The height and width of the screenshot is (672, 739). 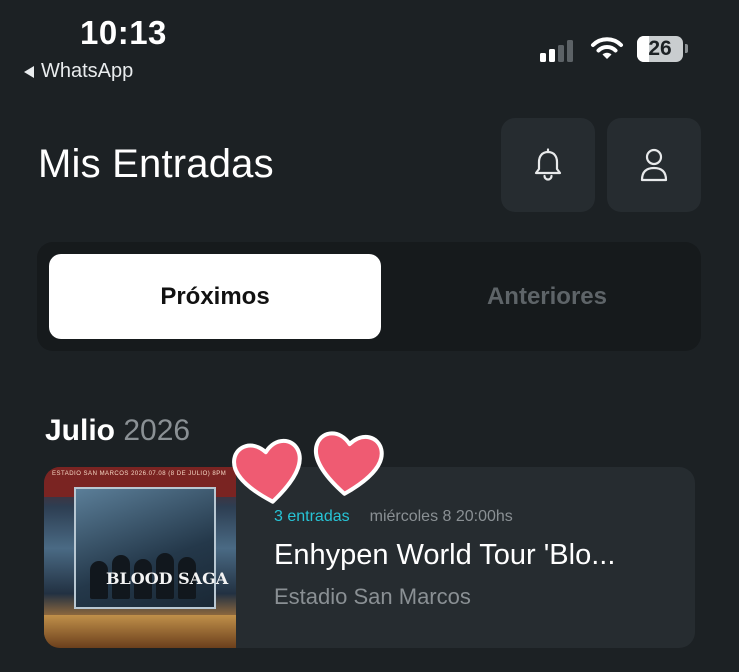 I want to click on poster-title: BLOOD SAGA, so click(x=167, y=578).